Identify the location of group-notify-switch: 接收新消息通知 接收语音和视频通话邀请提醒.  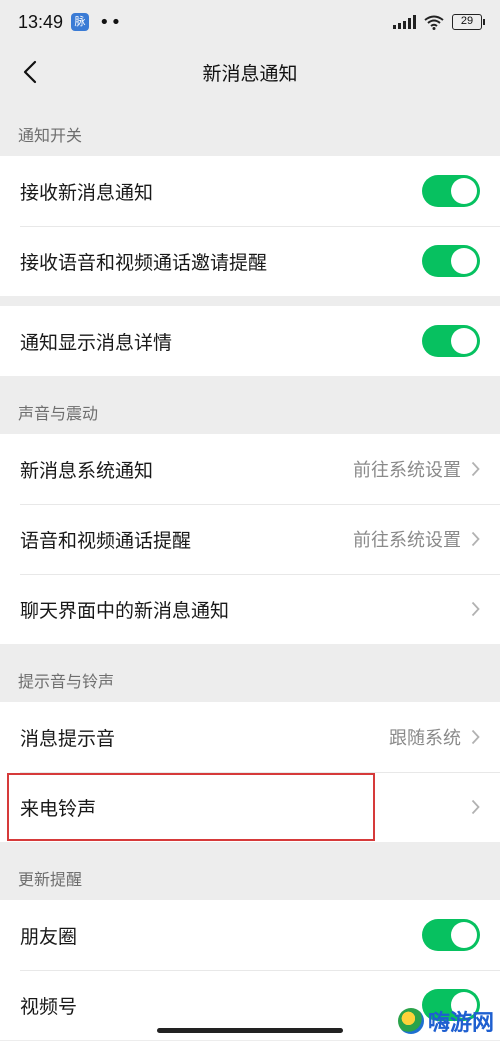
(250, 226).